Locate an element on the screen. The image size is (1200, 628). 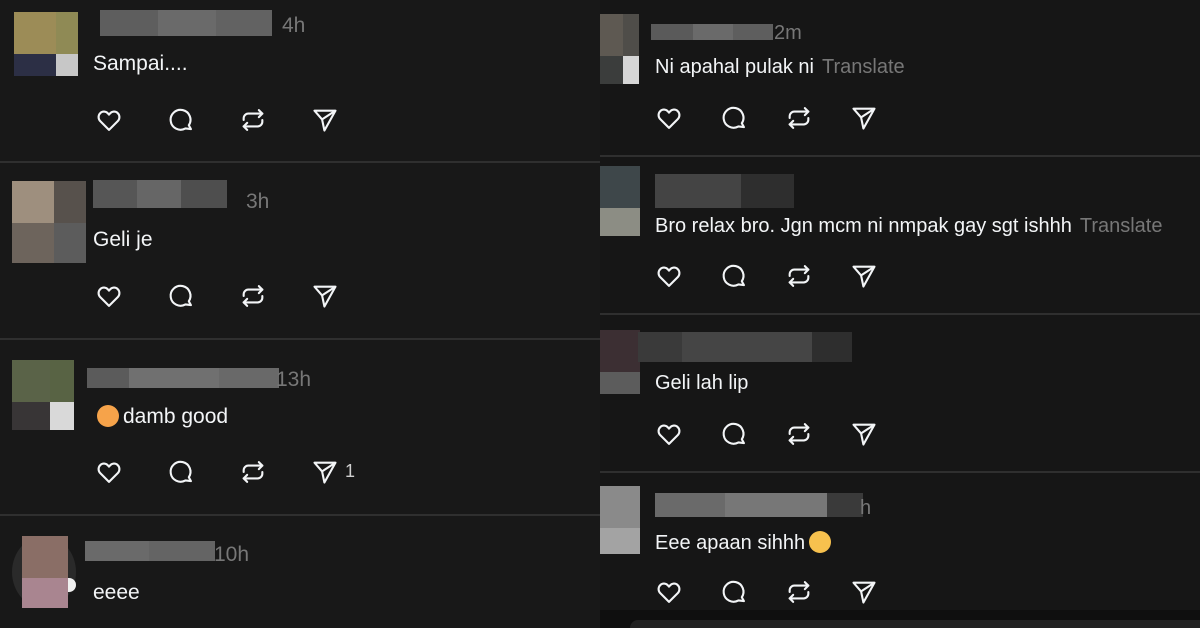
comment-post: 3h Geli je is located at coordinates (300, 250).